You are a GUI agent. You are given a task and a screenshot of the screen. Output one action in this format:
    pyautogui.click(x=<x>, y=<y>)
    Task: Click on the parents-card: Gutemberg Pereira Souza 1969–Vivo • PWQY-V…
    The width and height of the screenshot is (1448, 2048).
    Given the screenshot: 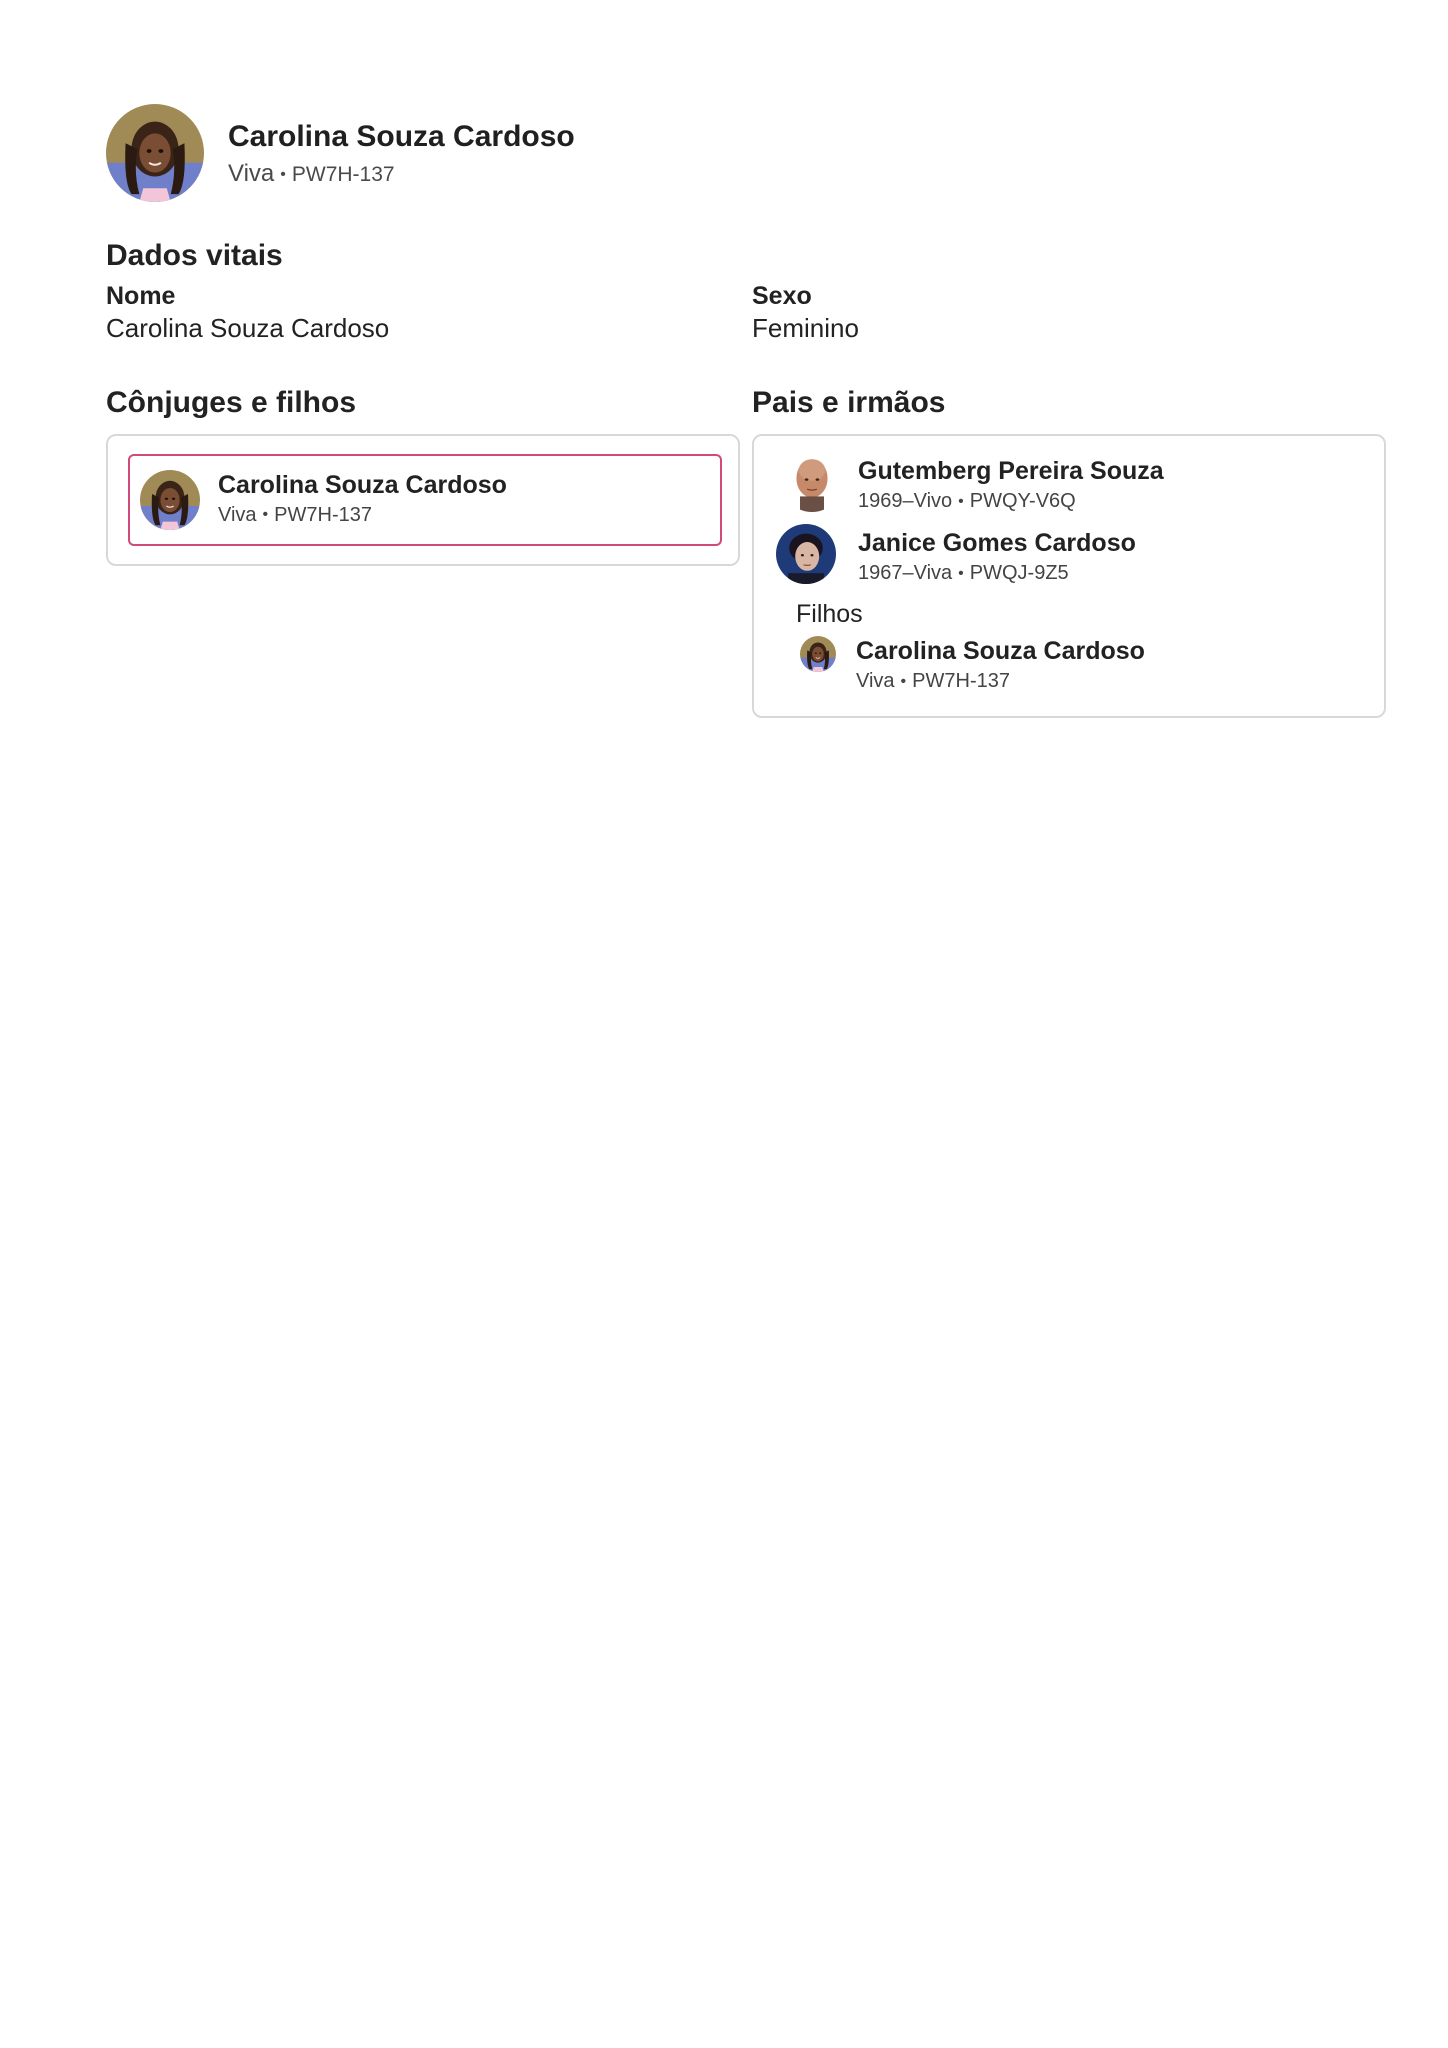 What is the action you would take?
    pyautogui.click(x=1069, y=576)
    